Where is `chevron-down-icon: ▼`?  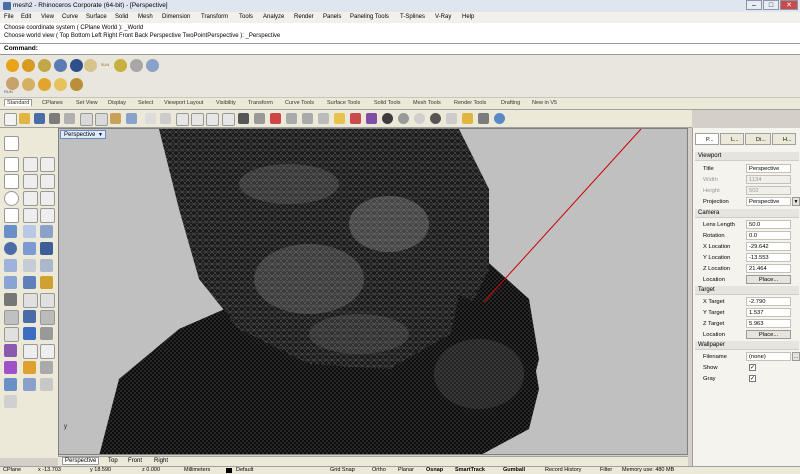 chevron-down-icon: ▼ is located at coordinates (796, 201).